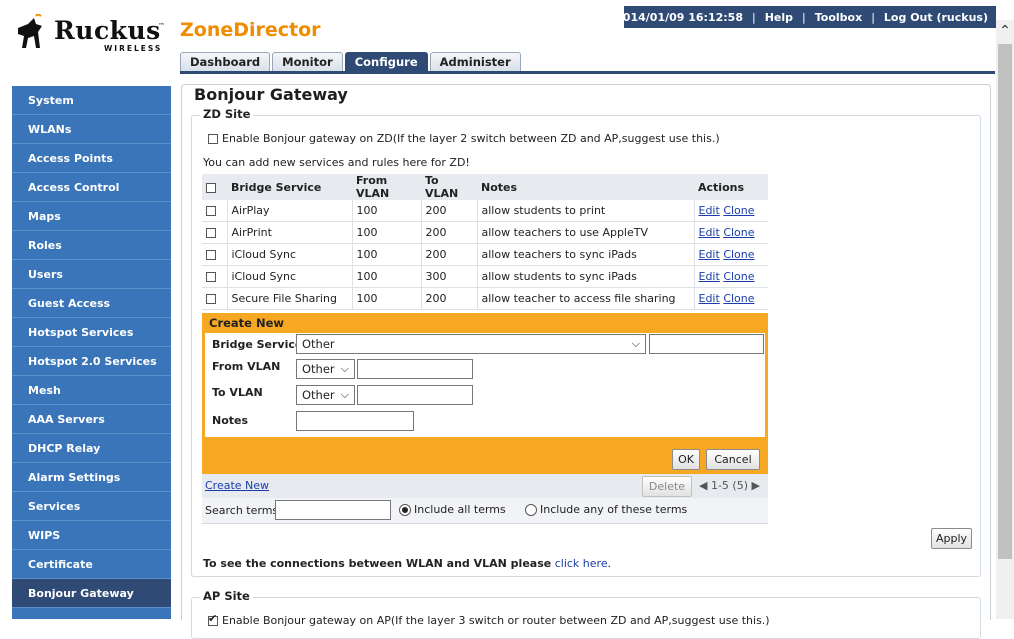 The height and width of the screenshot is (639, 1014). I want to click on ok-button: OK, so click(686, 459).